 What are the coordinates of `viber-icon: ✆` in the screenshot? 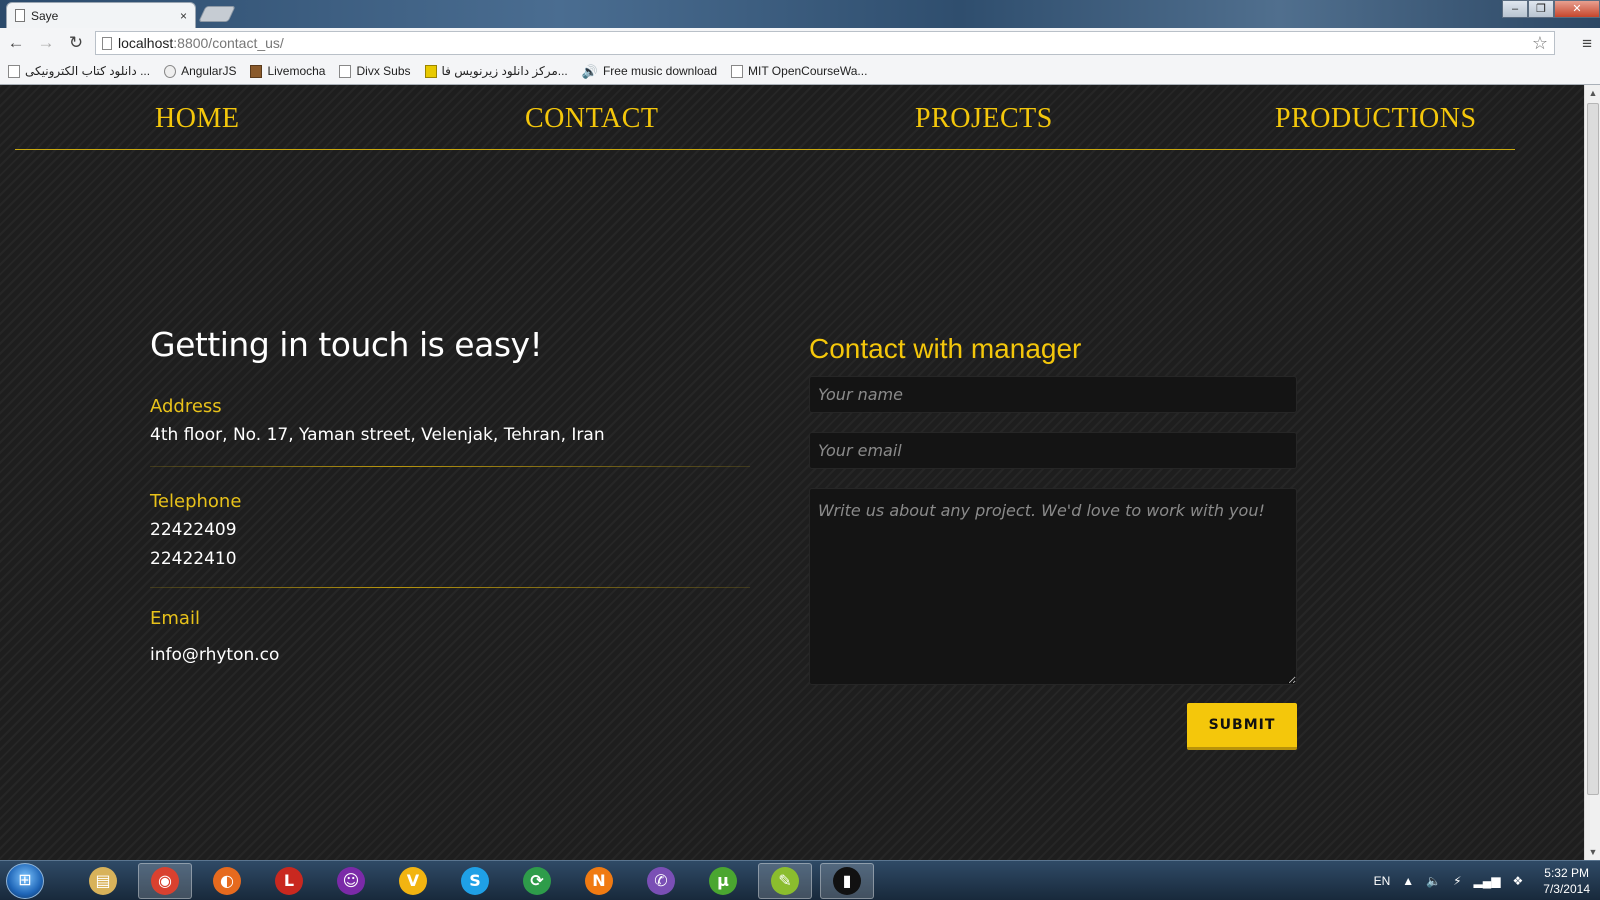 It's located at (661, 881).